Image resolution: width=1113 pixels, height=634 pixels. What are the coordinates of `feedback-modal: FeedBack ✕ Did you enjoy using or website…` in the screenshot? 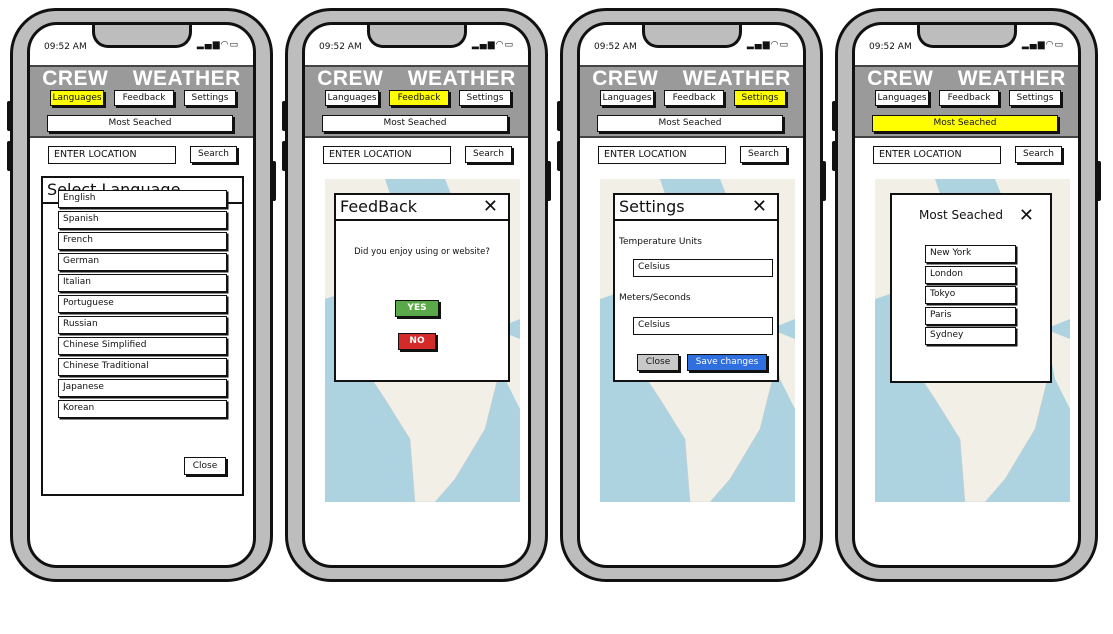 It's located at (422, 287).